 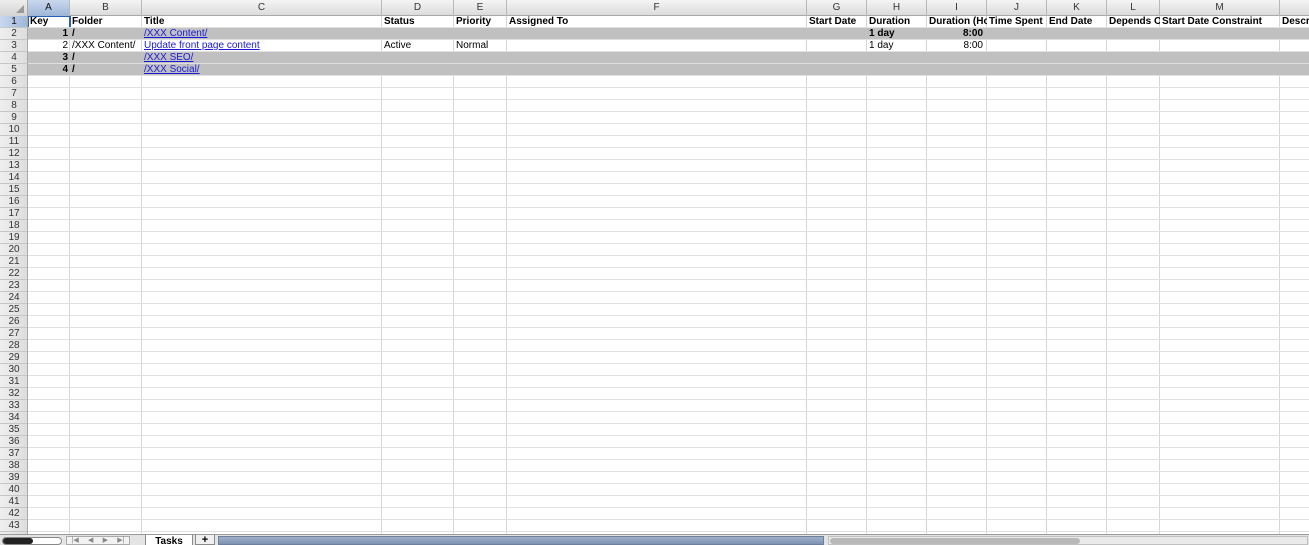 What do you see at coordinates (120, 541) in the screenshot?
I see `last-sheet-arrow-icon: ▶|` at bounding box center [120, 541].